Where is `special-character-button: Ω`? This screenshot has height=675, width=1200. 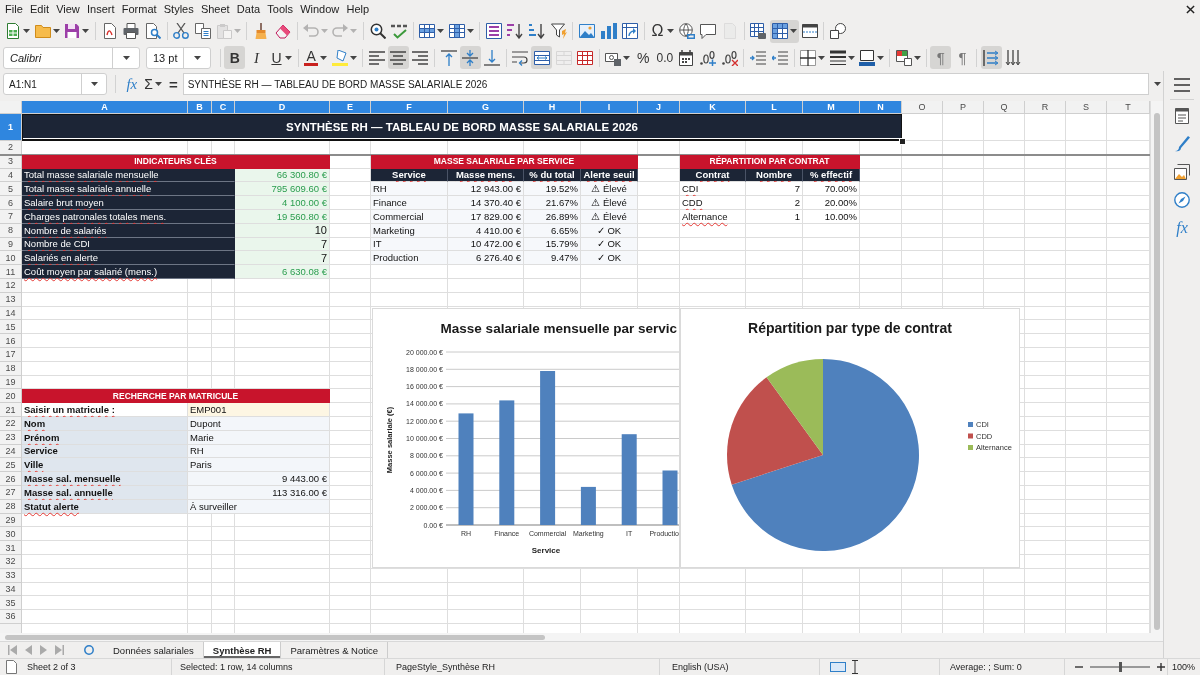
special-character-button: Ω is located at coordinates (662, 31).